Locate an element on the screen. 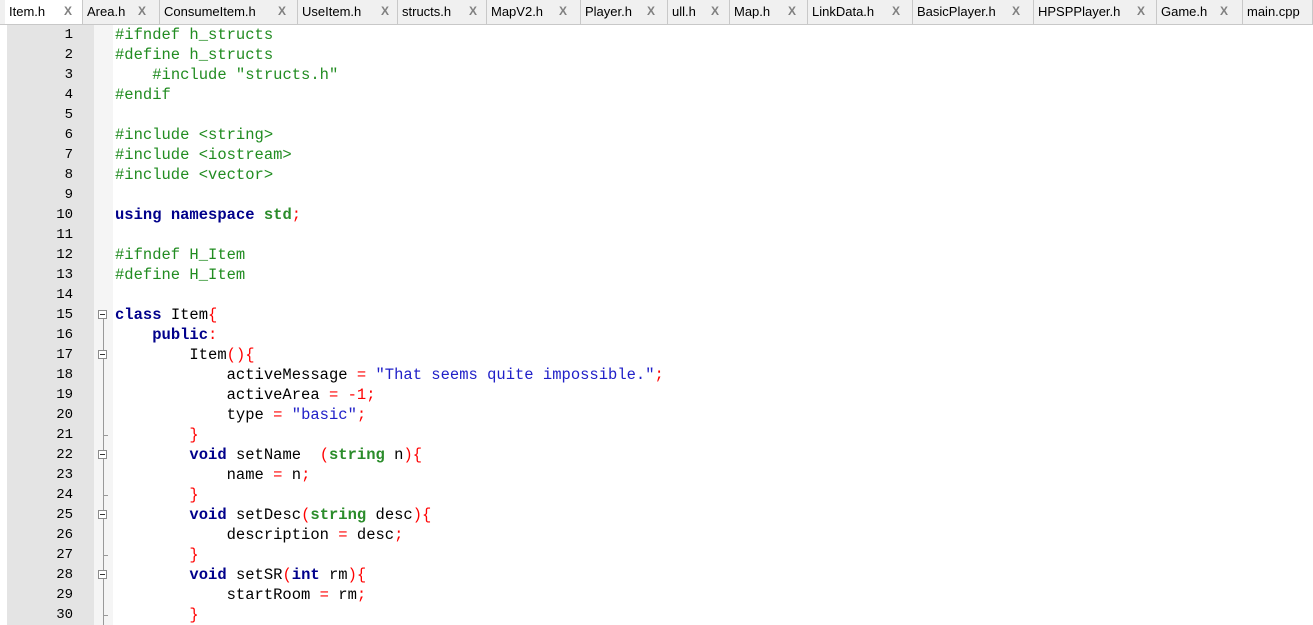 The height and width of the screenshot is (625, 1313). code-line: #include <string> is located at coordinates (194, 135).